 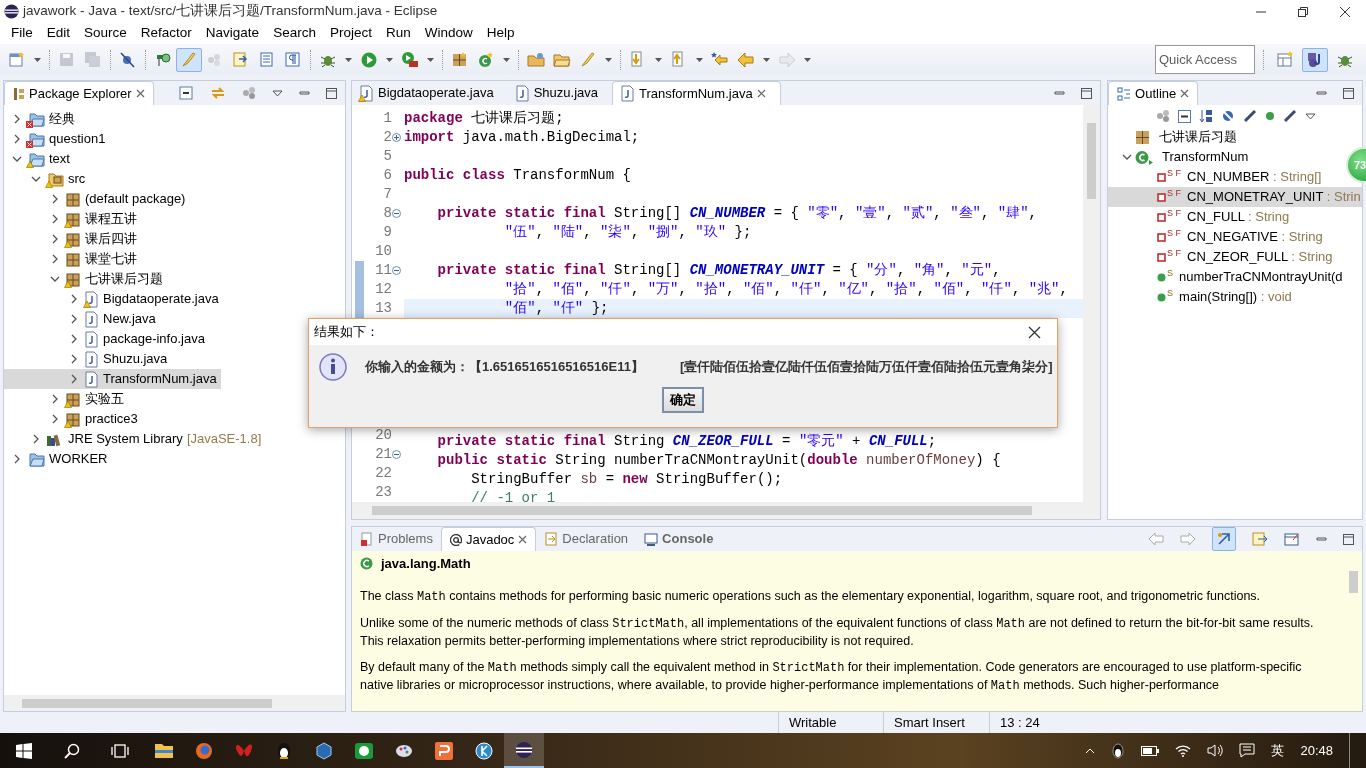 I want to click on outline-item: S main(String[]) : void, so click(x=1202, y=297).